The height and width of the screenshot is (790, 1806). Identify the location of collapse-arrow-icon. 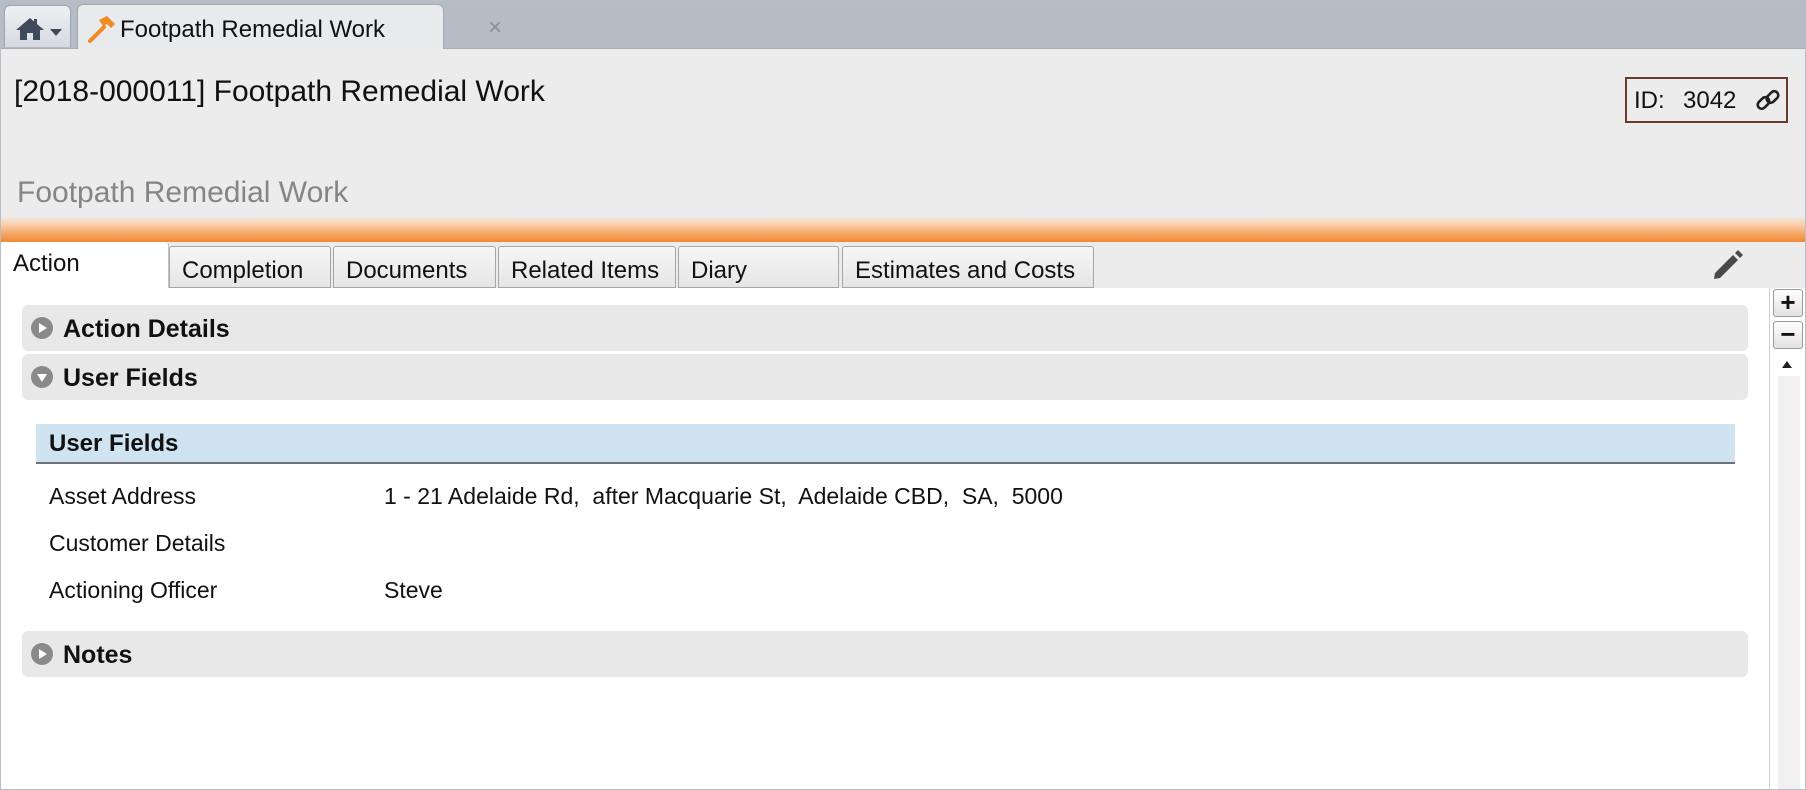
(42, 377).